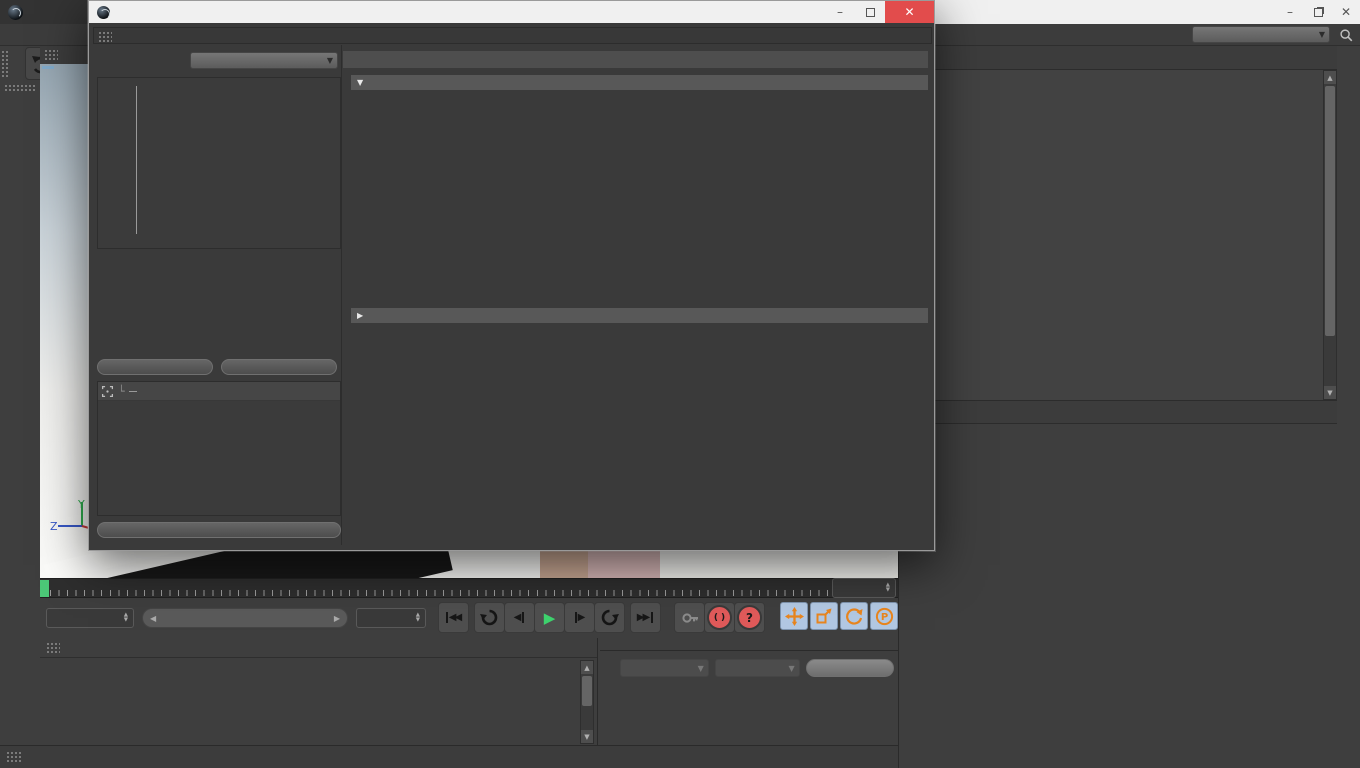  Describe the element at coordinates (870, 12) in the screenshot. I see `dialog-maximize-icon` at that location.